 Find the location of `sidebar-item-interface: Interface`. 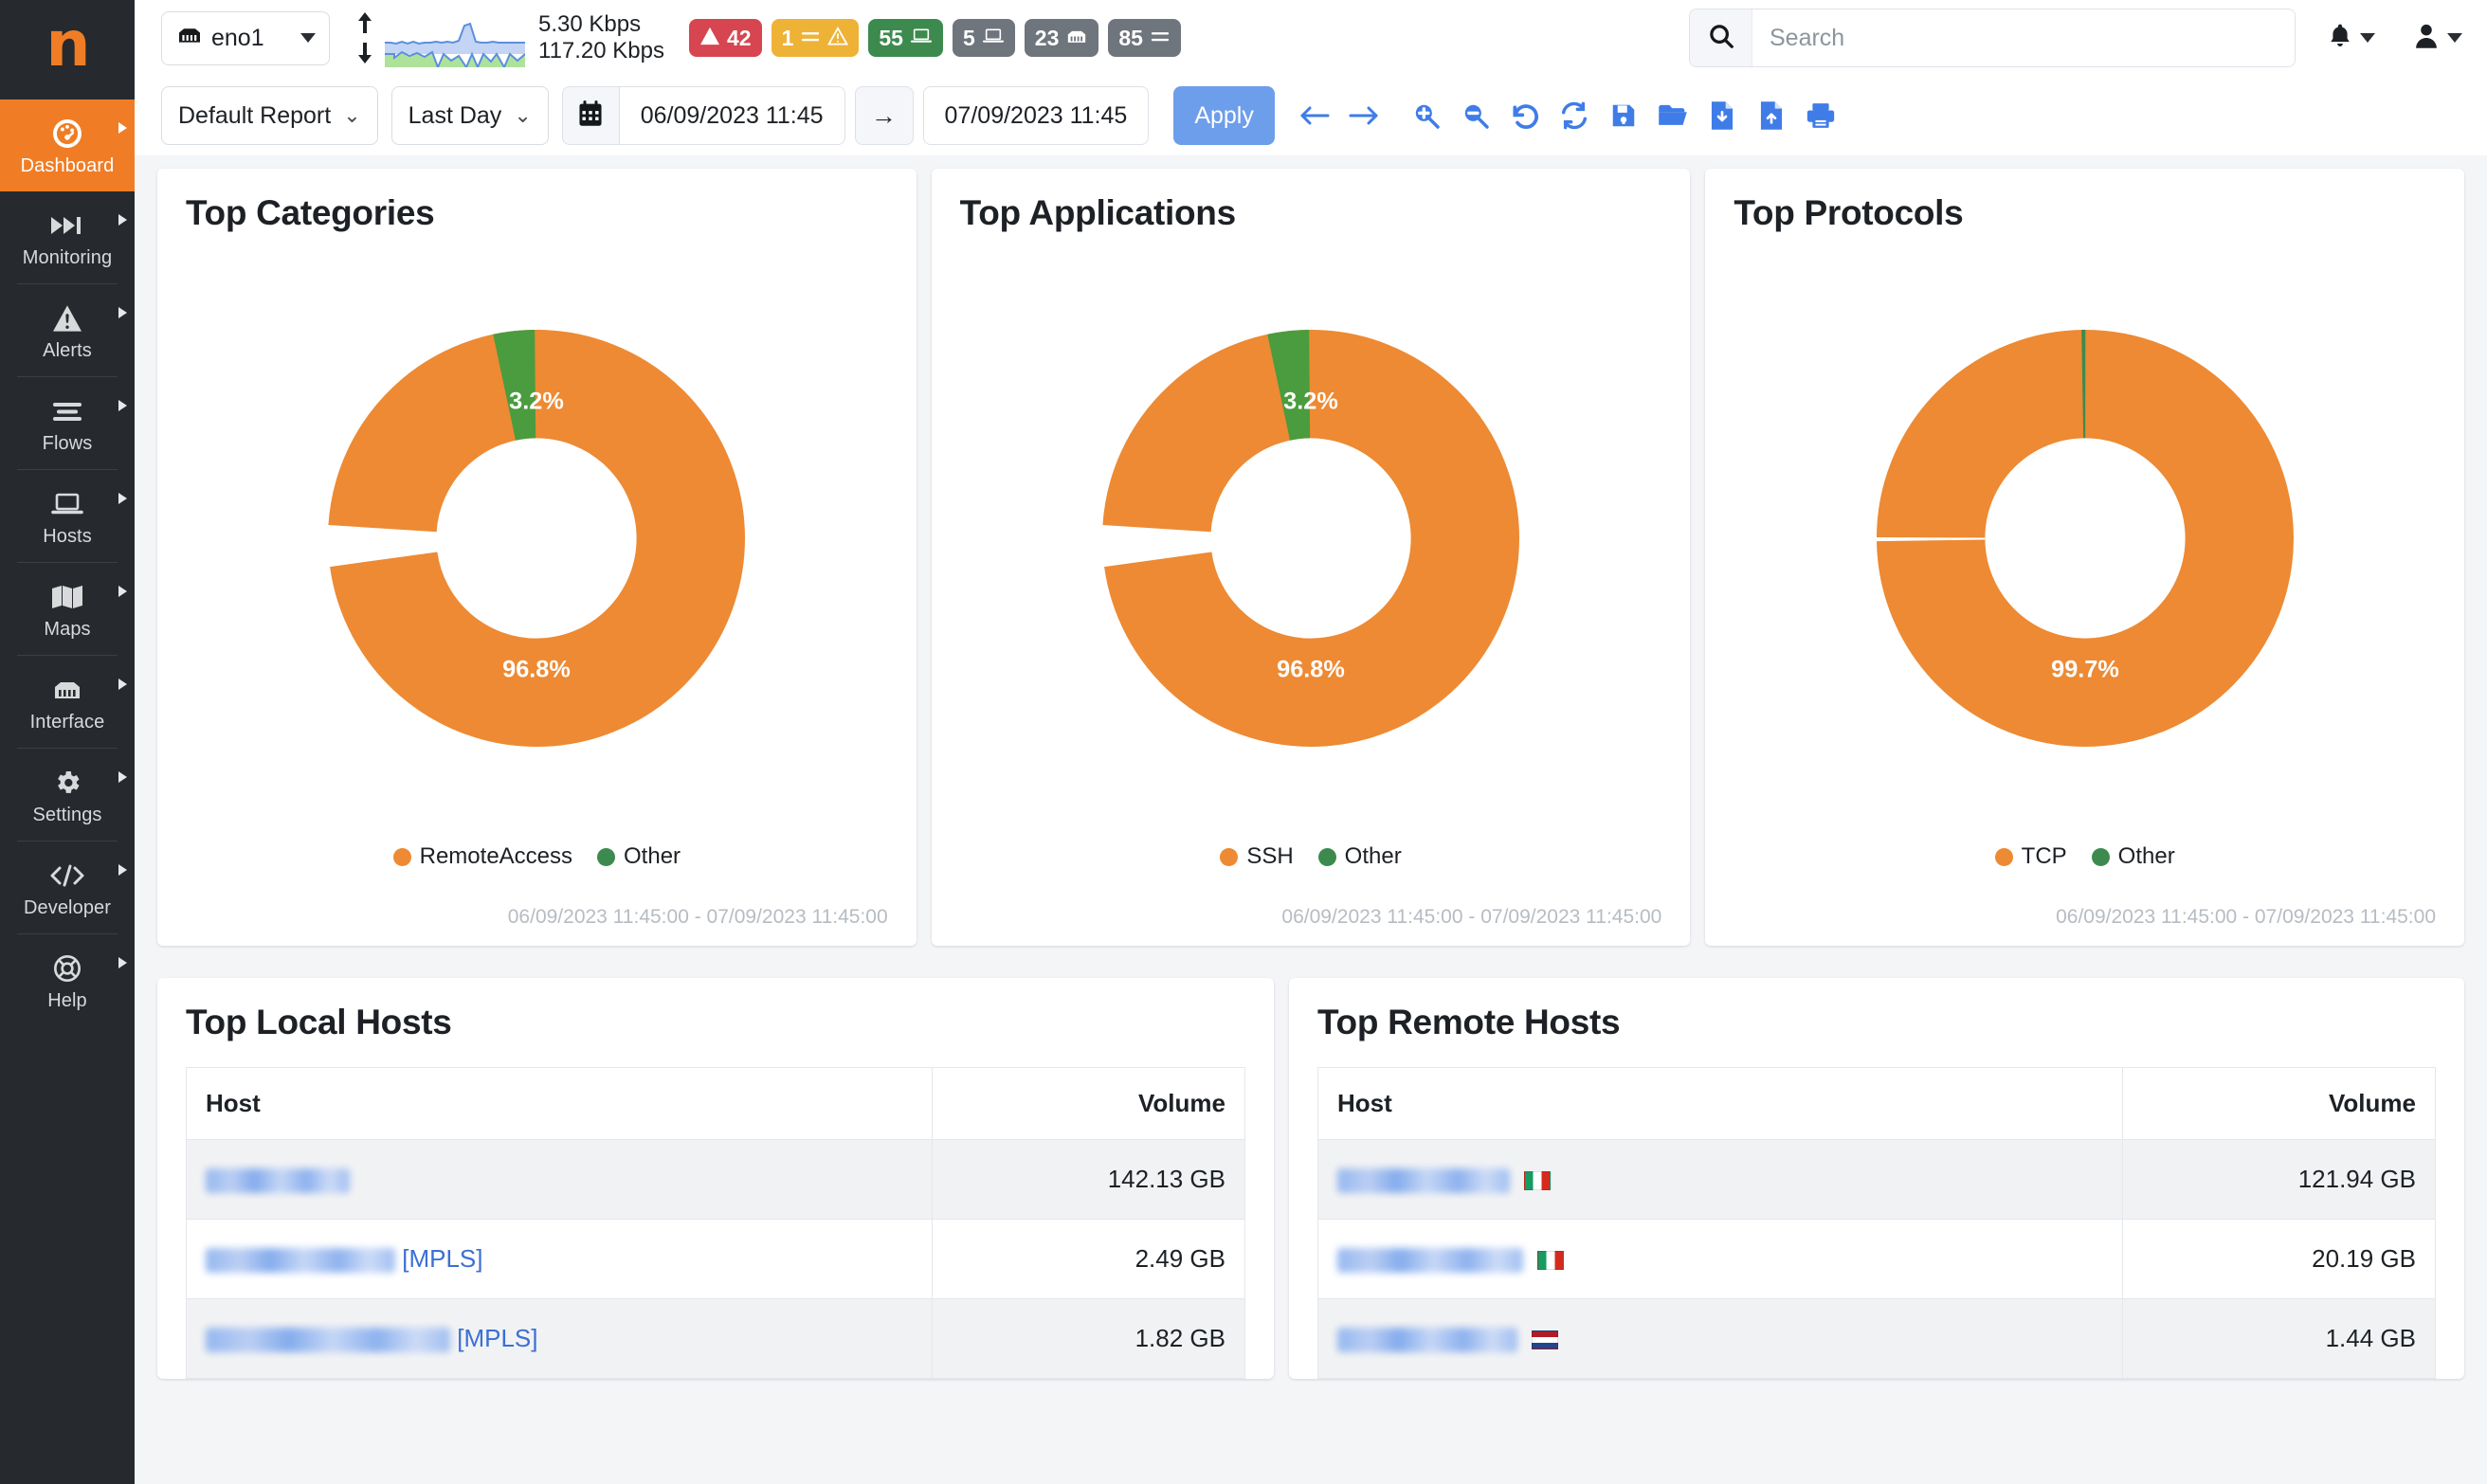

sidebar-item-interface: Interface is located at coordinates (67, 702).